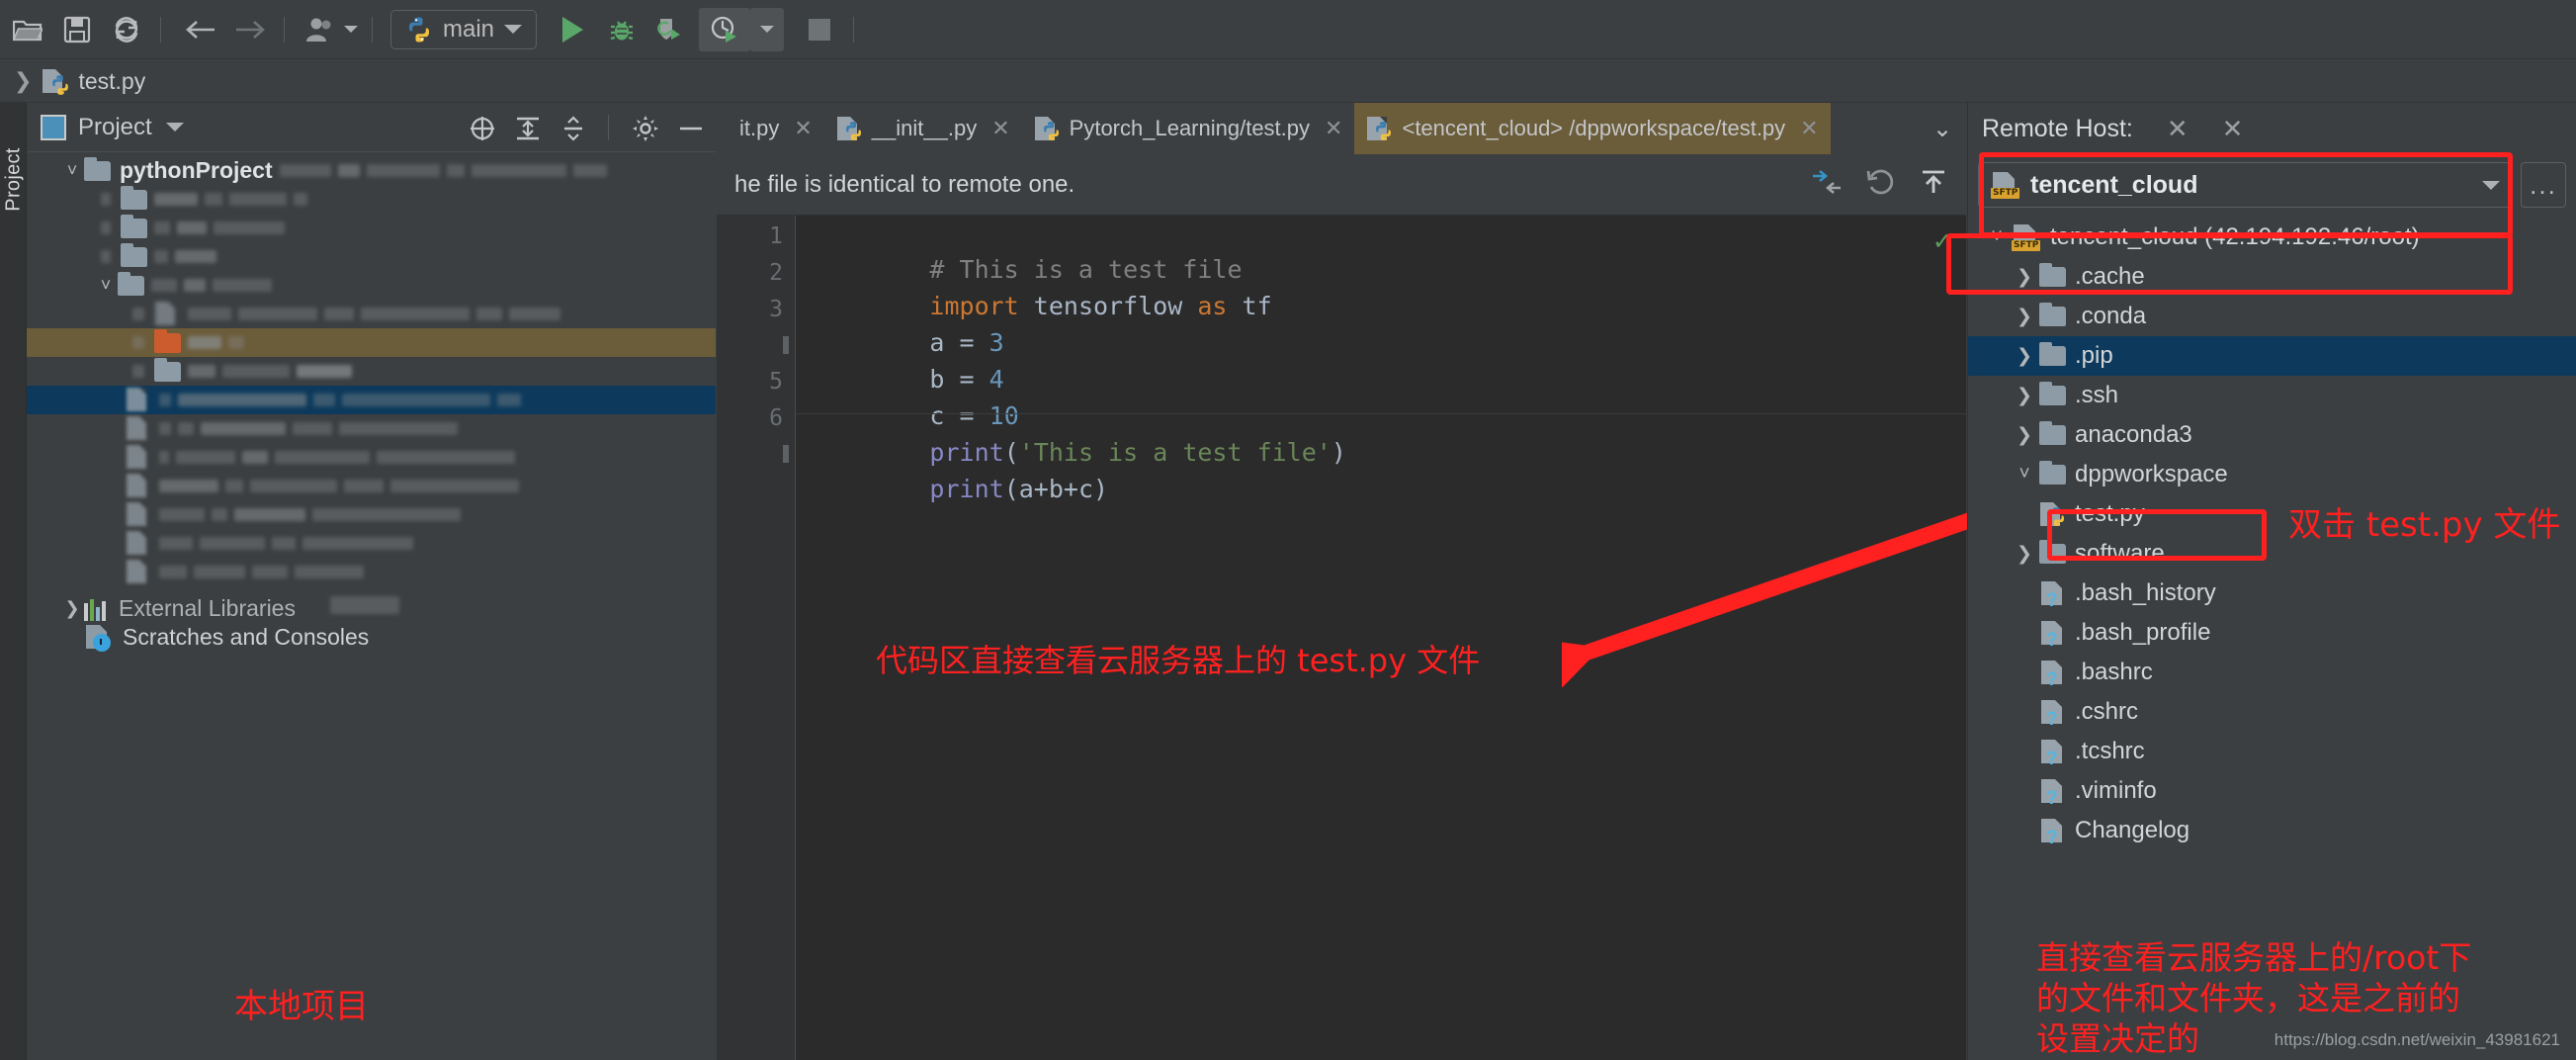 The height and width of the screenshot is (1060, 2576). What do you see at coordinates (371, 400) in the screenshot?
I see `tree-row-selected` at bounding box center [371, 400].